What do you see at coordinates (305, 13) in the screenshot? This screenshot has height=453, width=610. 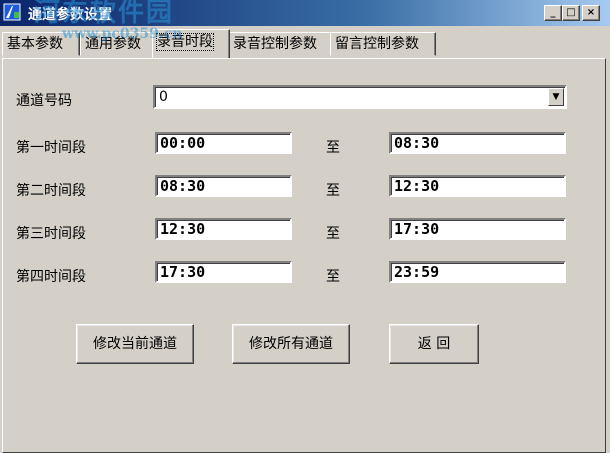 I see `title-bar: 通道参数设置 _ □ ×` at bounding box center [305, 13].